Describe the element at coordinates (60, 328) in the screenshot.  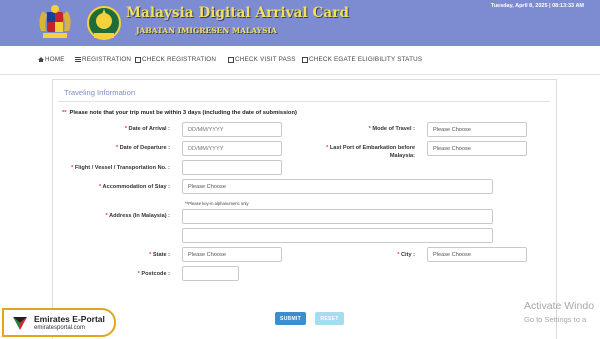
I see `watermark-url: emiratesportal.com` at that location.